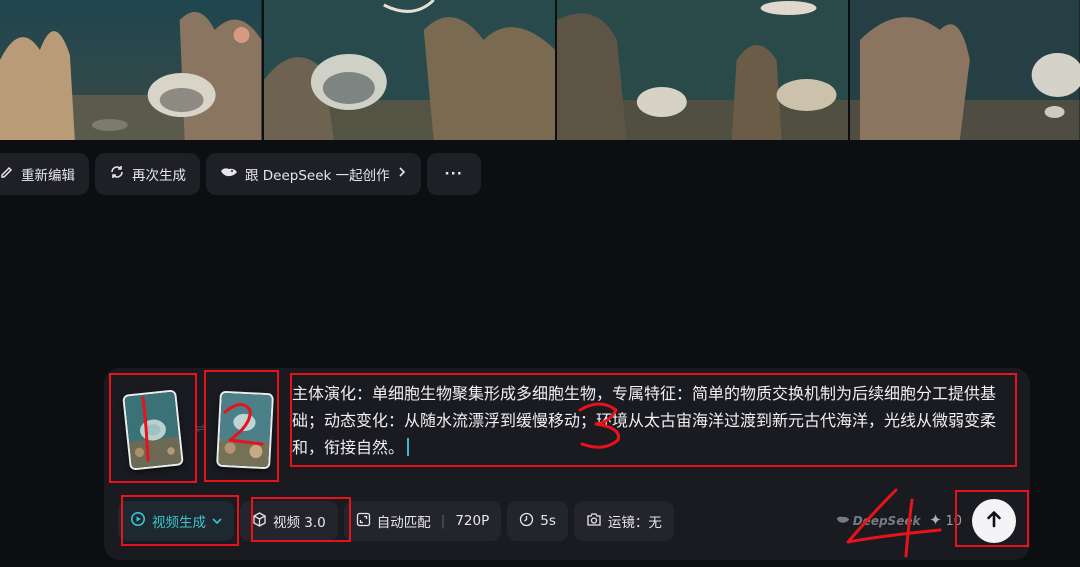  Describe the element at coordinates (7, 174) in the screenshot. I see `edit-icon` at that location.